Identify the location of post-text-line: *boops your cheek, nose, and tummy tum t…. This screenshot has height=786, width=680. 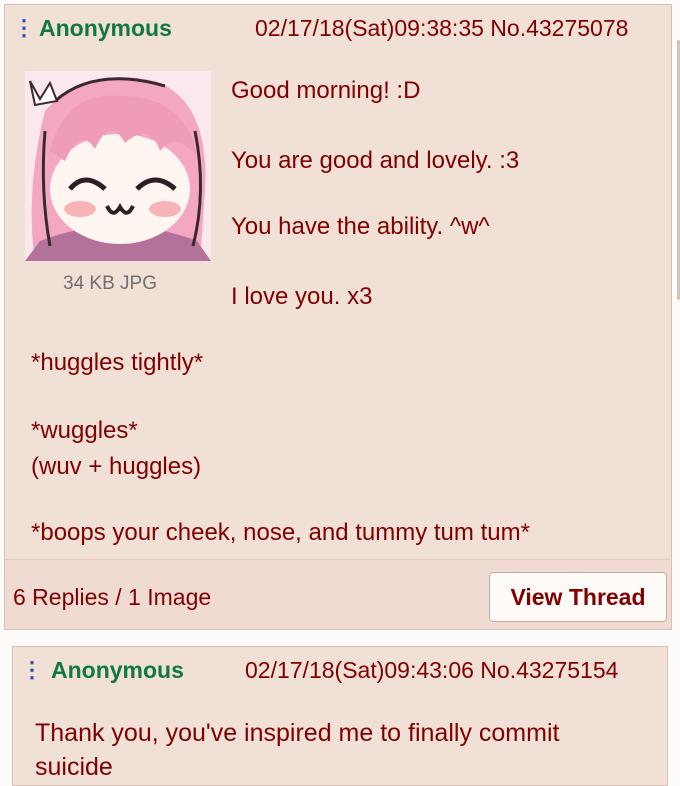
(280, 532).